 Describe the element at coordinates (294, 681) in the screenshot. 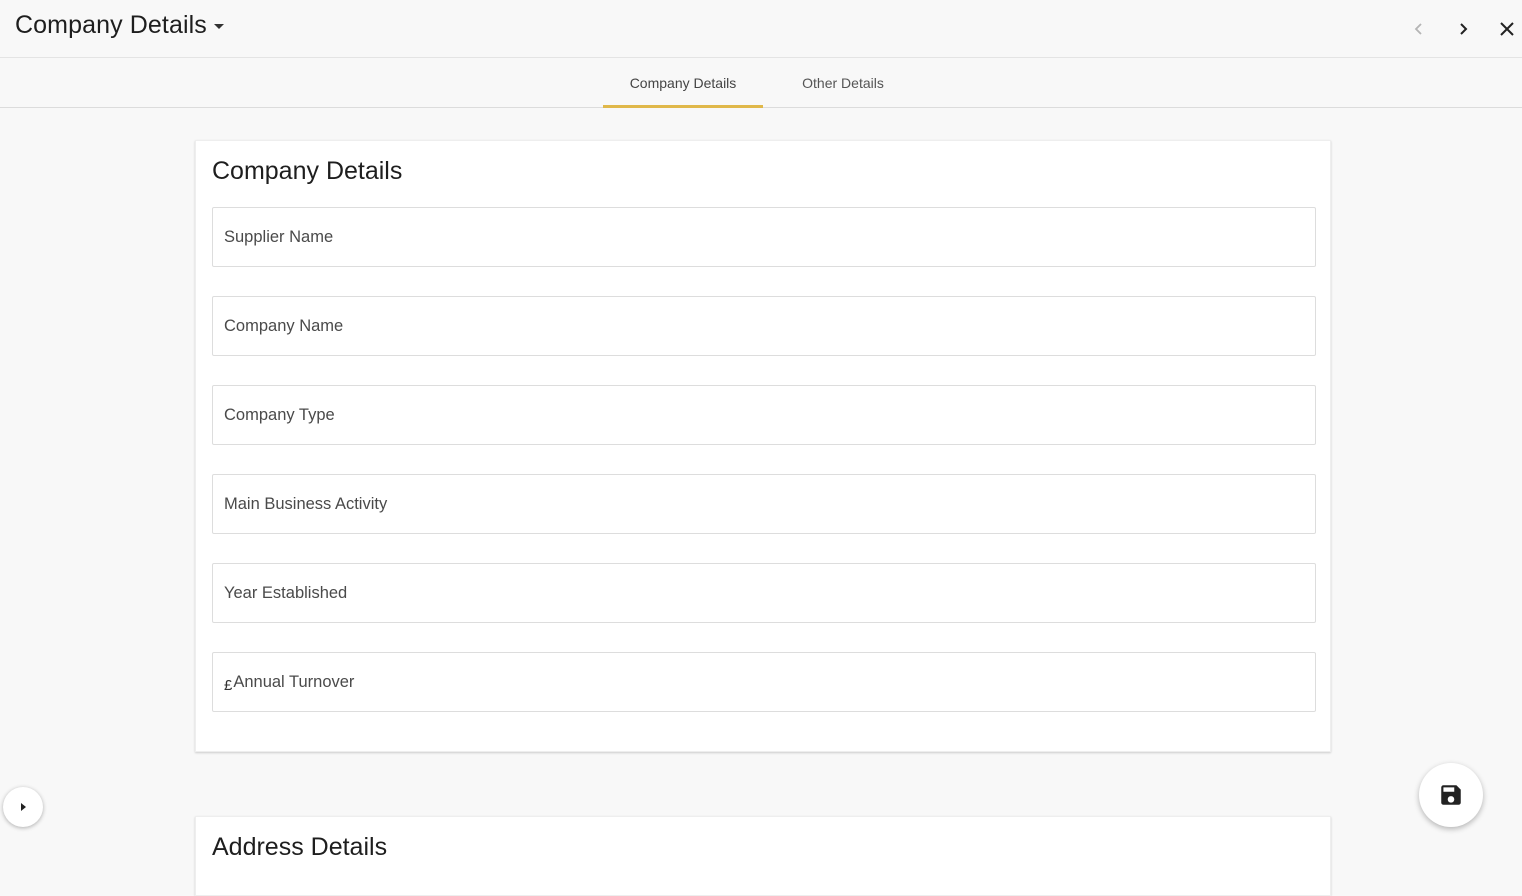

I see `field-label: Annual Turnover` at that location.